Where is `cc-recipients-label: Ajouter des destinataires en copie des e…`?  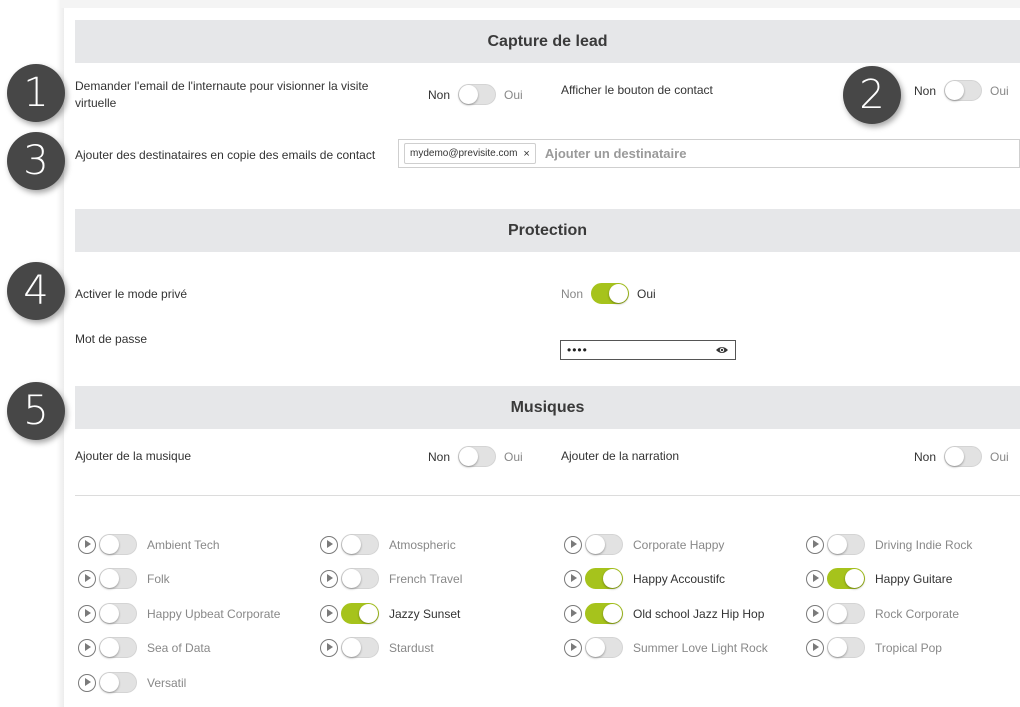 cc-recipients-label: Ajouter des destinataires en copie des e… is located at coordinates (225, 155).